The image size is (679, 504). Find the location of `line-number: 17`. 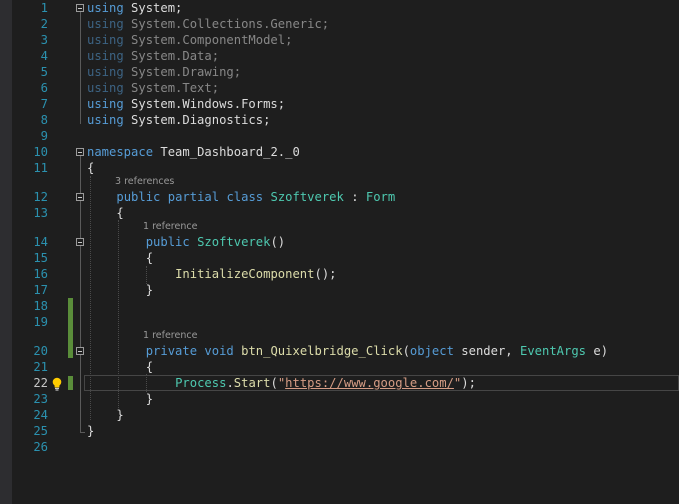

line-number: 17 is located at coordinates (40, 290).